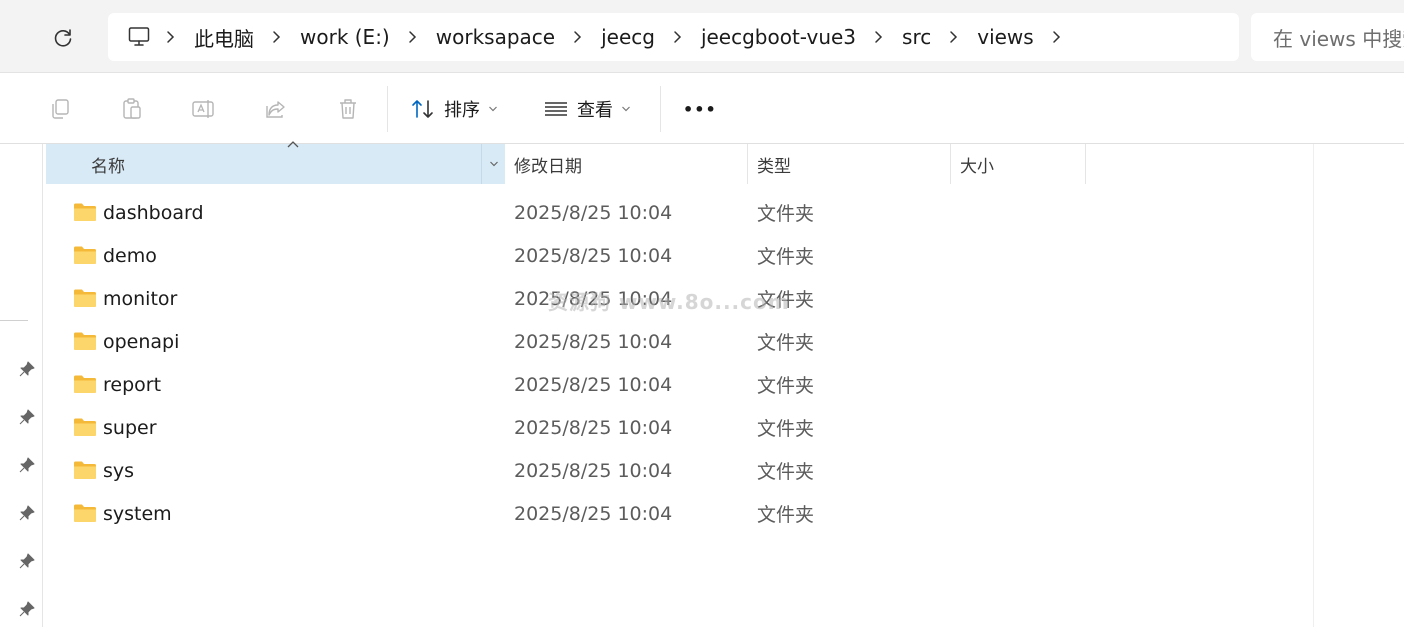  Describe the element at coordinates (1327, 37) in the screenshot. I see `search-input: 在 views 中搜索` at that location.